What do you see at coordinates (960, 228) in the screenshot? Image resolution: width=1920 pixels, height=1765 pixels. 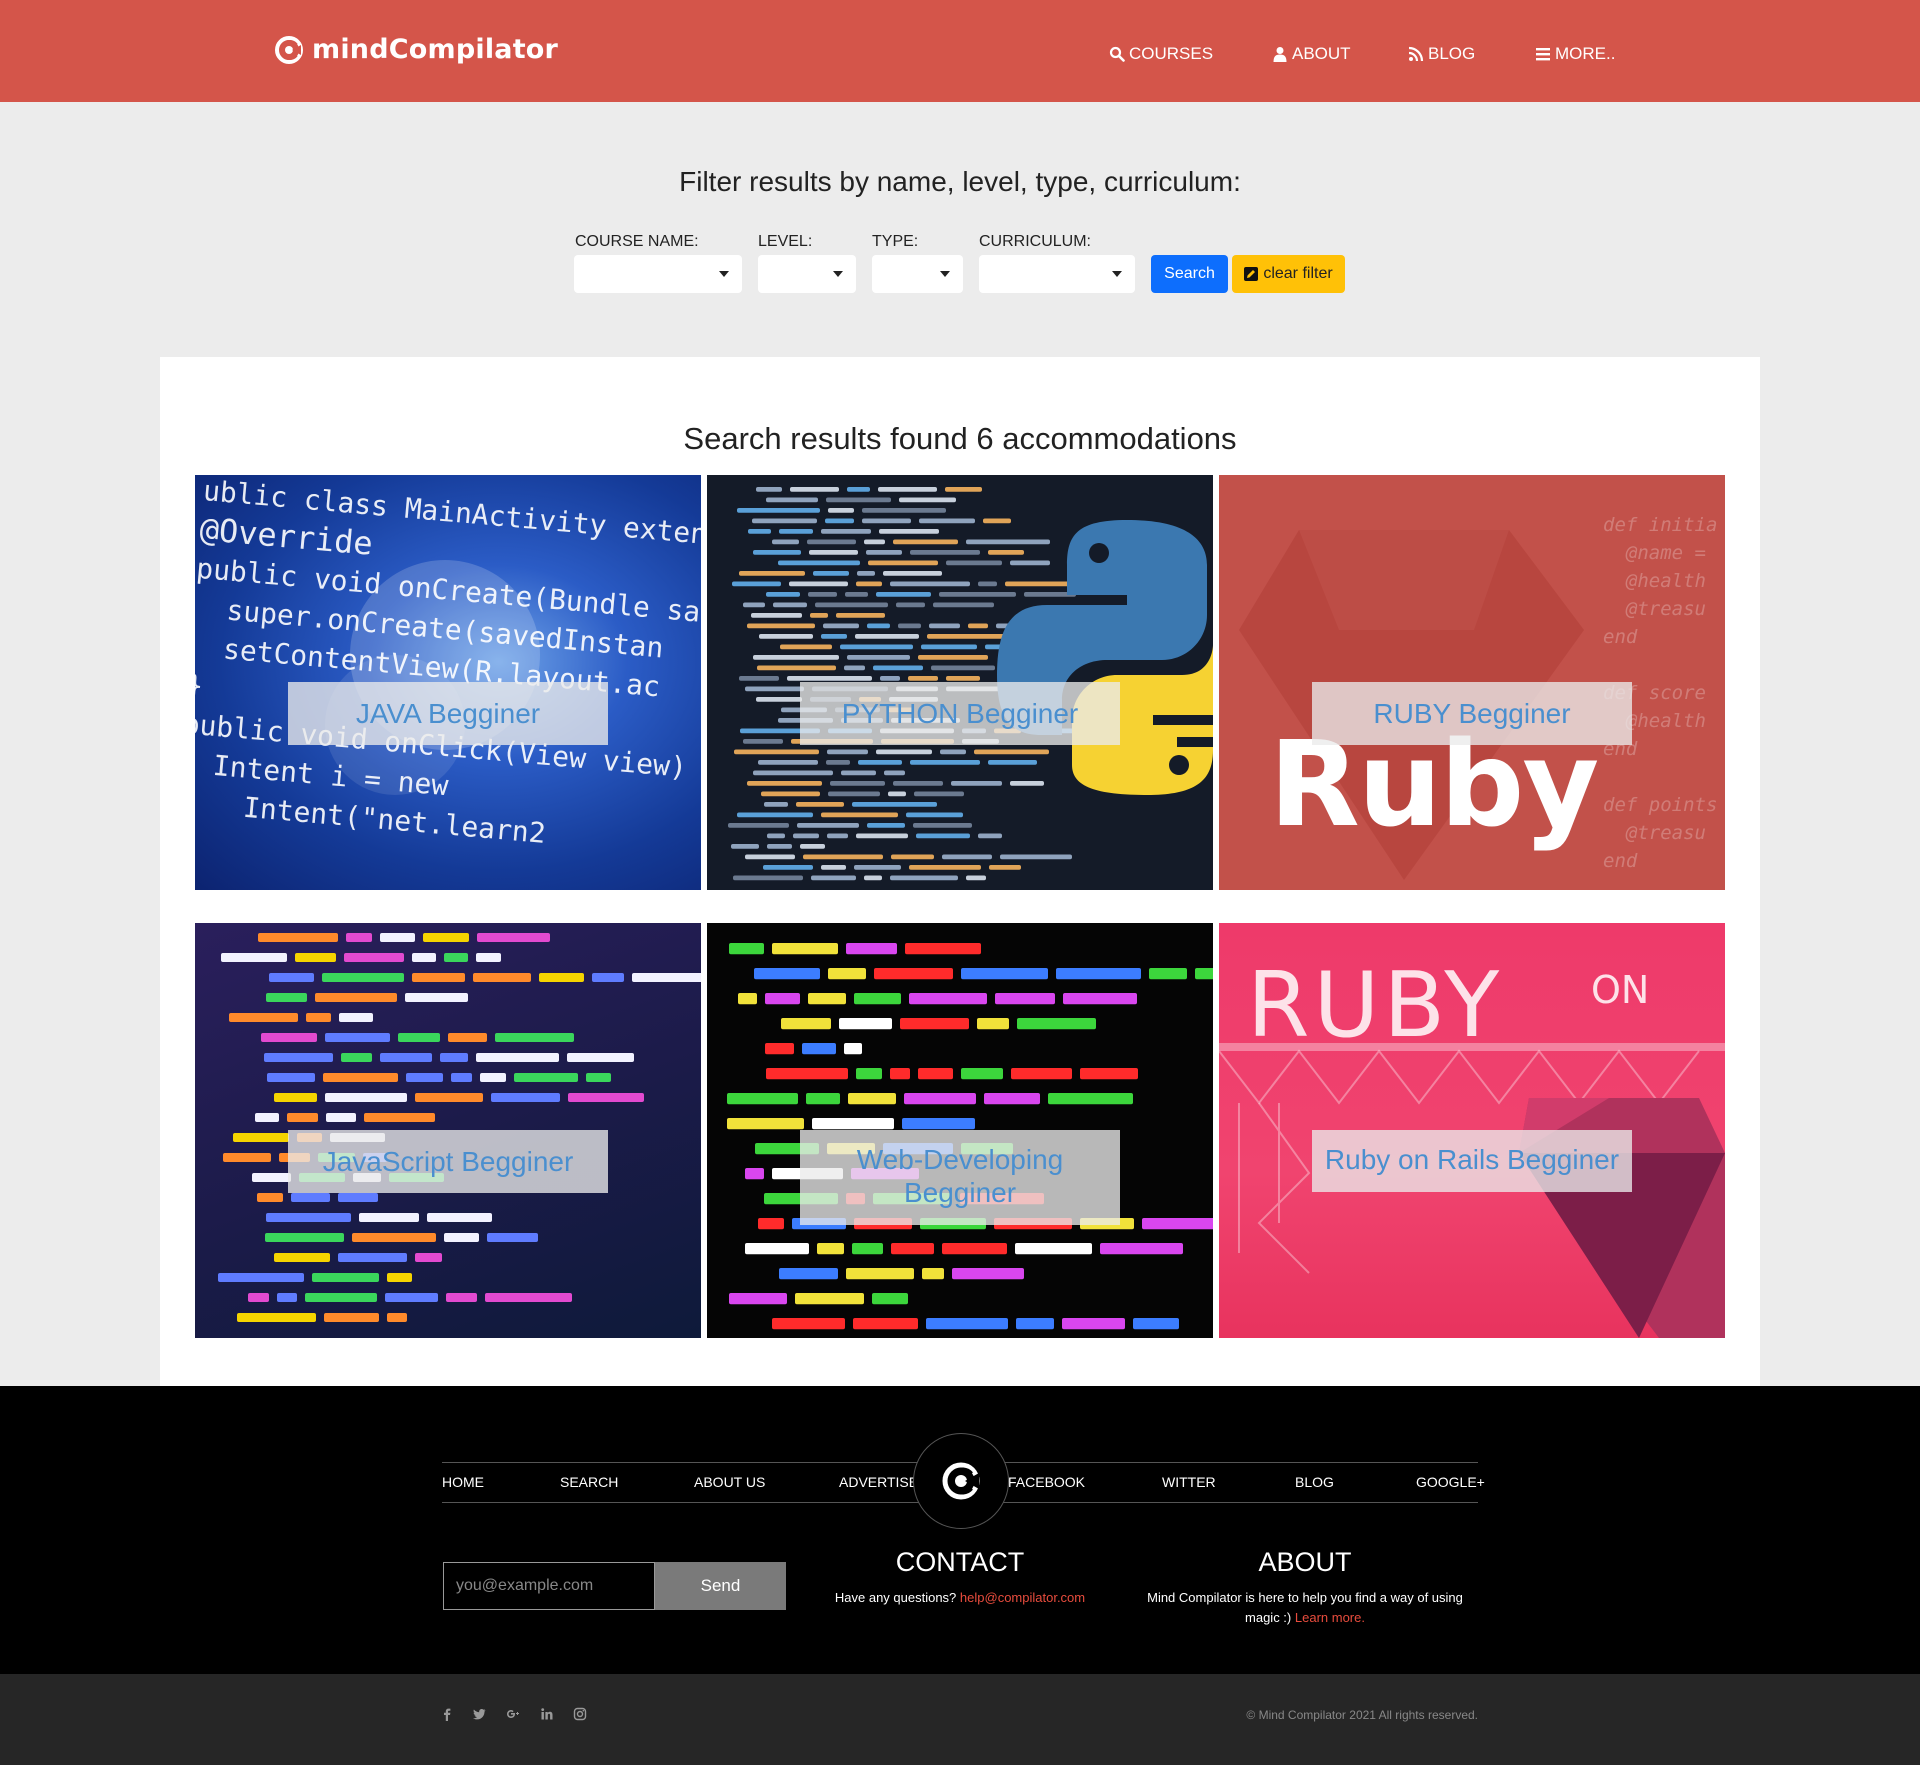 I see `filter-panel` at bounding box center [960, 228].